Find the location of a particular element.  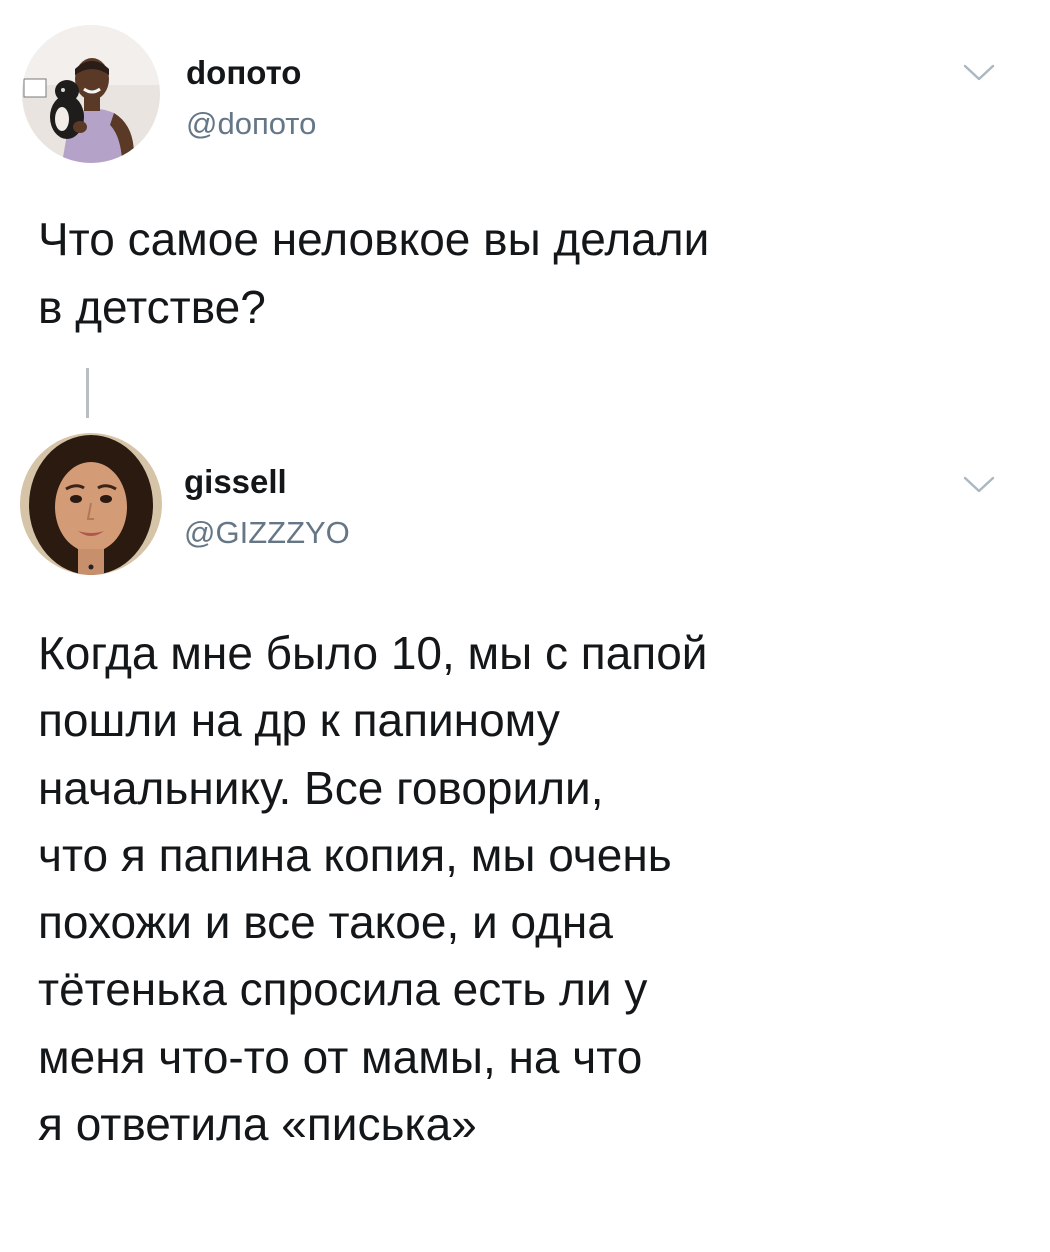

avatar is located at coordinates (91, 504).